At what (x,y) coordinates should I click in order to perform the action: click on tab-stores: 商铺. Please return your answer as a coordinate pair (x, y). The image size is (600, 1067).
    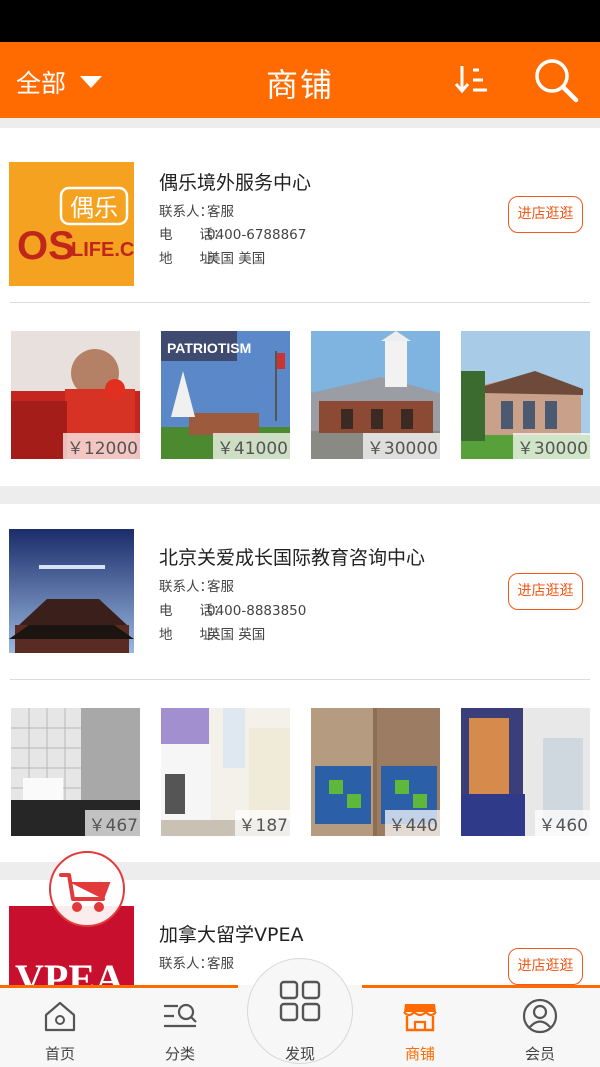
    Looking at the image, I should click on (420, 1027).